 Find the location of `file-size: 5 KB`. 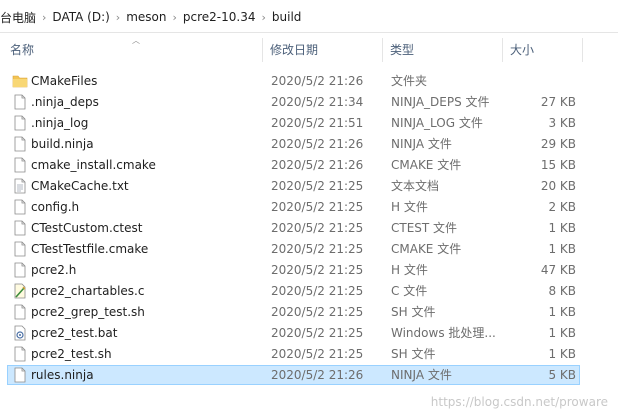

file-size: 5 KB is located at coordinates (562, 375).